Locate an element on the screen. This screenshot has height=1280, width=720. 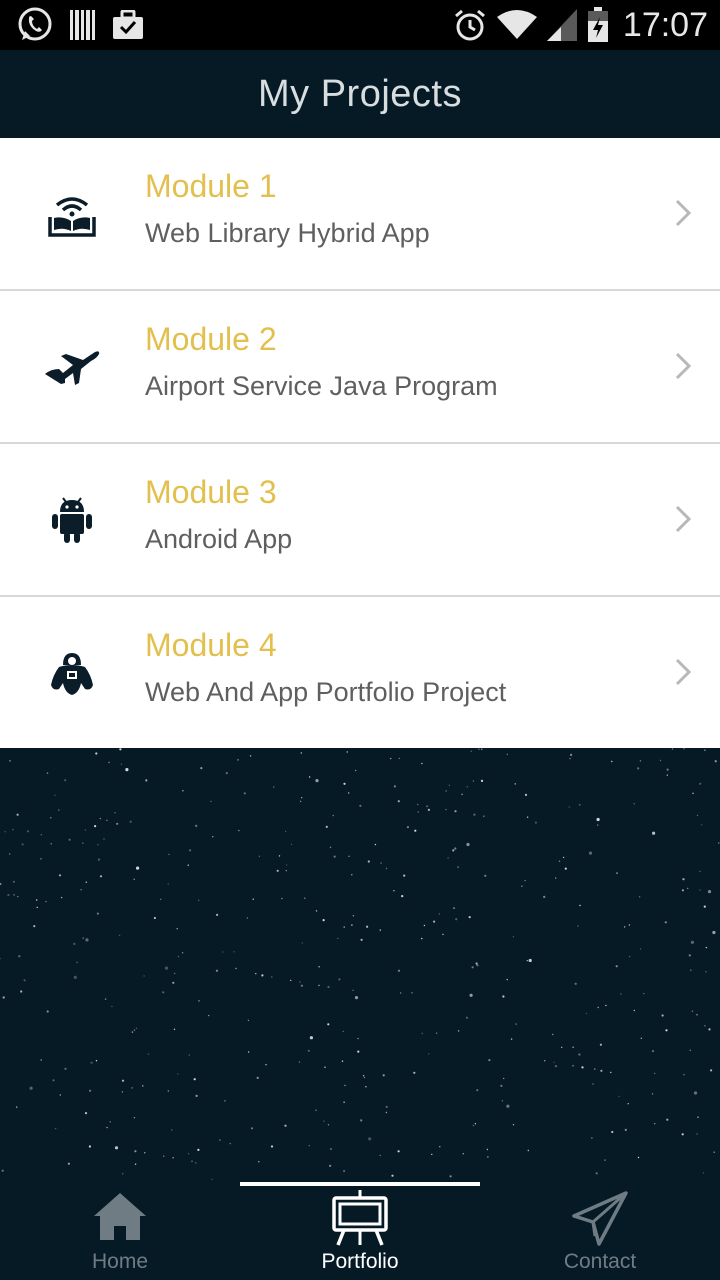
module-title: Module 1 is located at coordinates (211, 186).